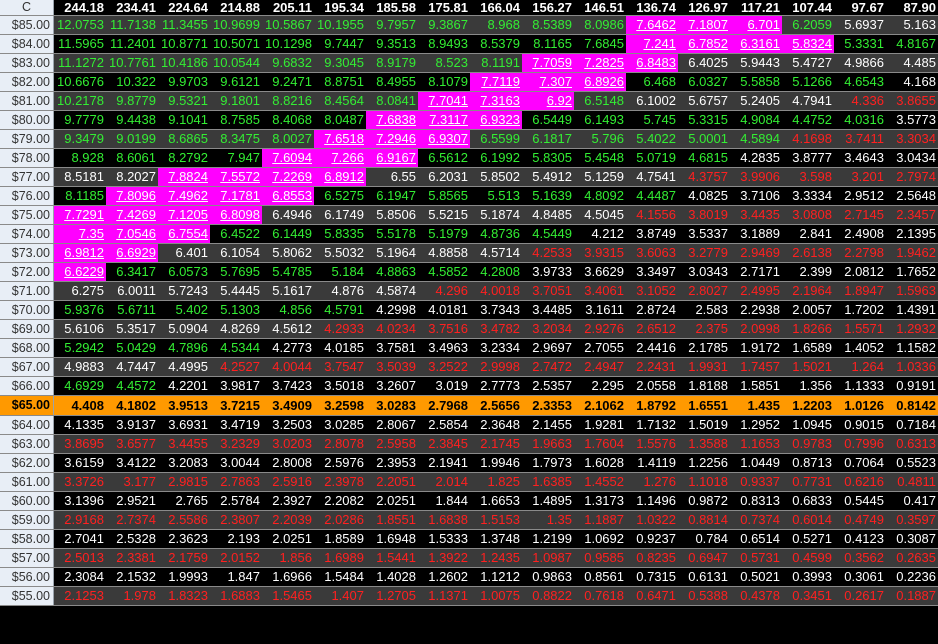  What do you see at coordinates (600, 367) in the screenshot?
I see `grid-cell: 2.4947` at bounding box center [600, 367].